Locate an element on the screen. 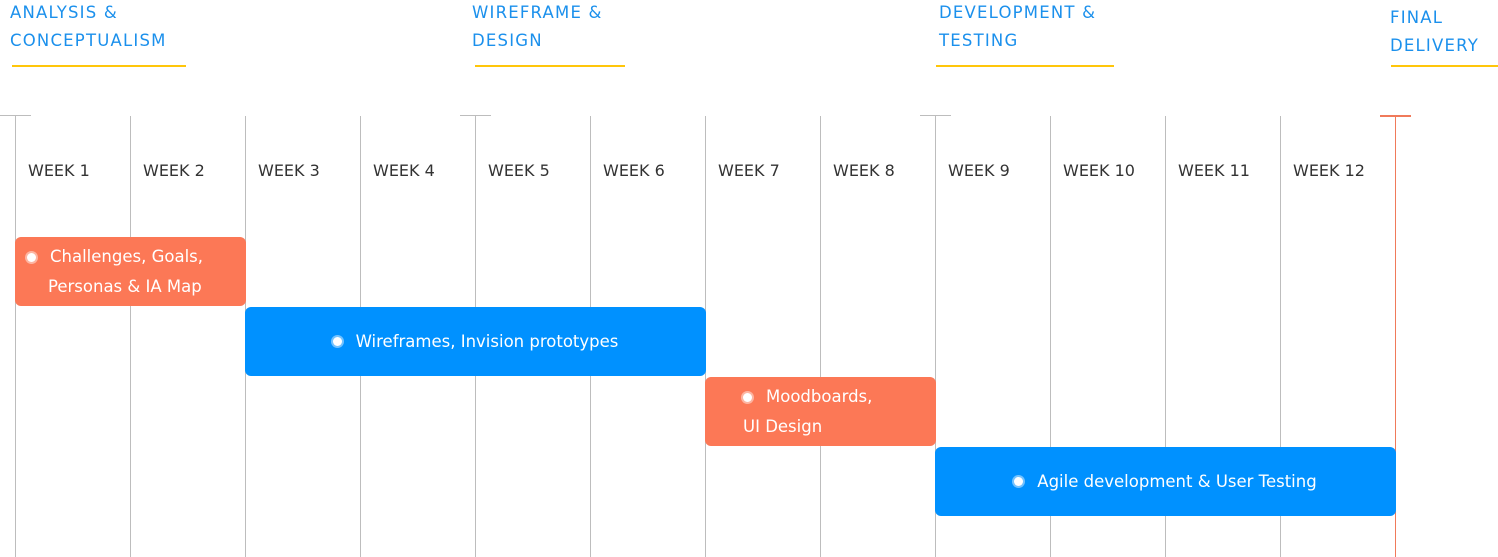 The height and width of the screenshot is (557, 1498). task-bar: Agile development & User Testing is located at coordinates (1165, 481).